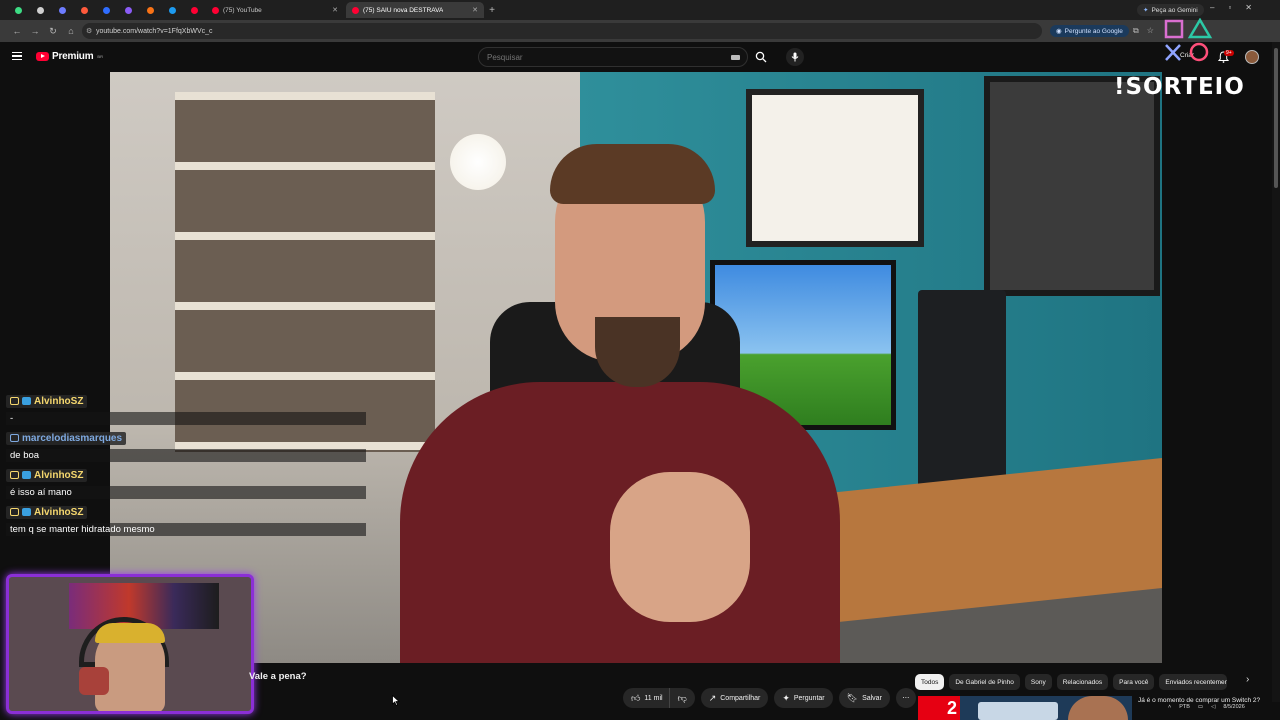 The height and width of the screenshot is (720, 1280). I want to click on site-info-icon: ⚙, so click(89, 31).